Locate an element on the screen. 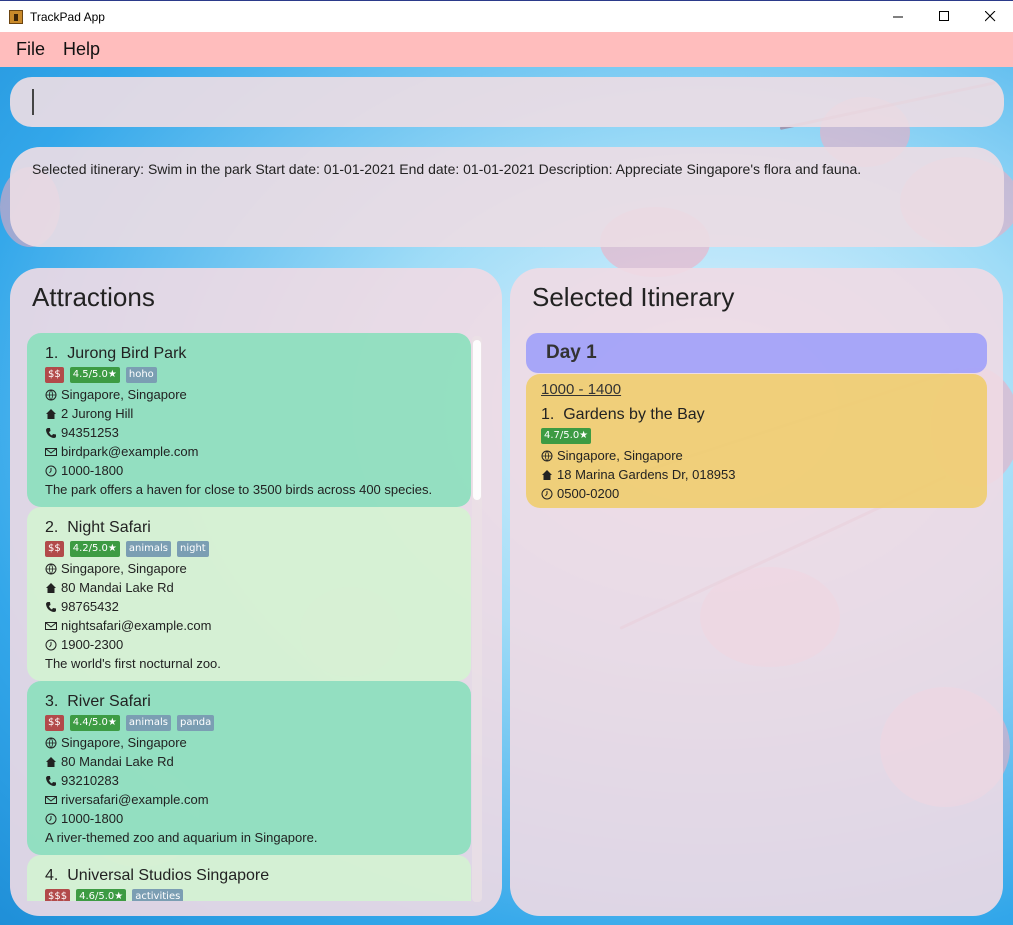  text-caret is located at coordinates (33, 102).